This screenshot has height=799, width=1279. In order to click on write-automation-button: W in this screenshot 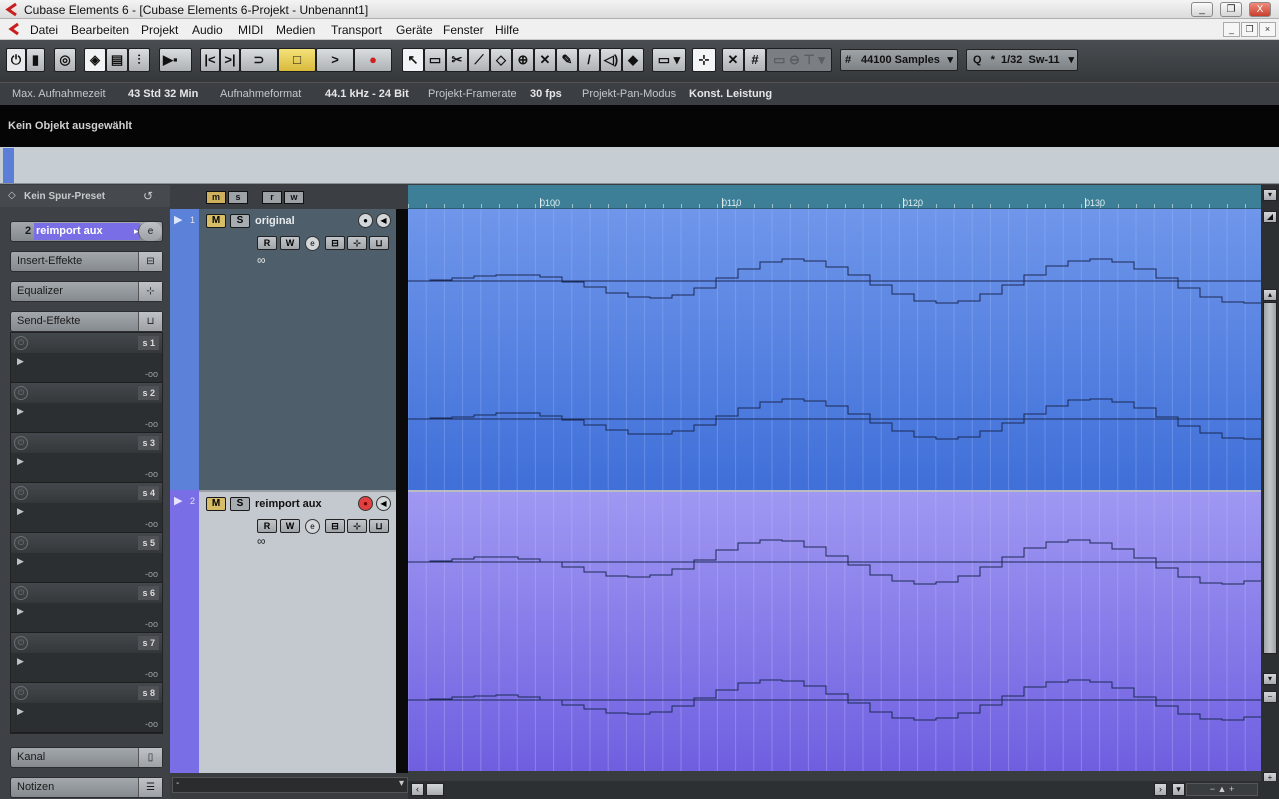, I will do `click(290, 243)`.